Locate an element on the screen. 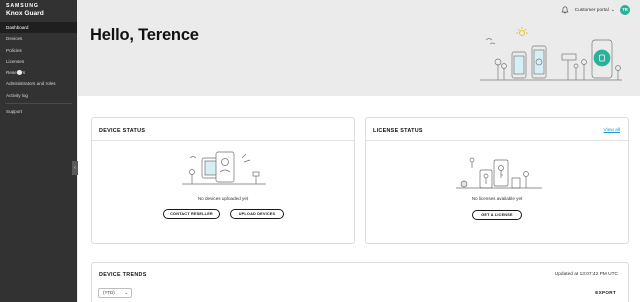 The width and height of the screenshot is (640, 302). brand-logo: SAMSUNG Knox Guard is located at coordinates (25, 10).